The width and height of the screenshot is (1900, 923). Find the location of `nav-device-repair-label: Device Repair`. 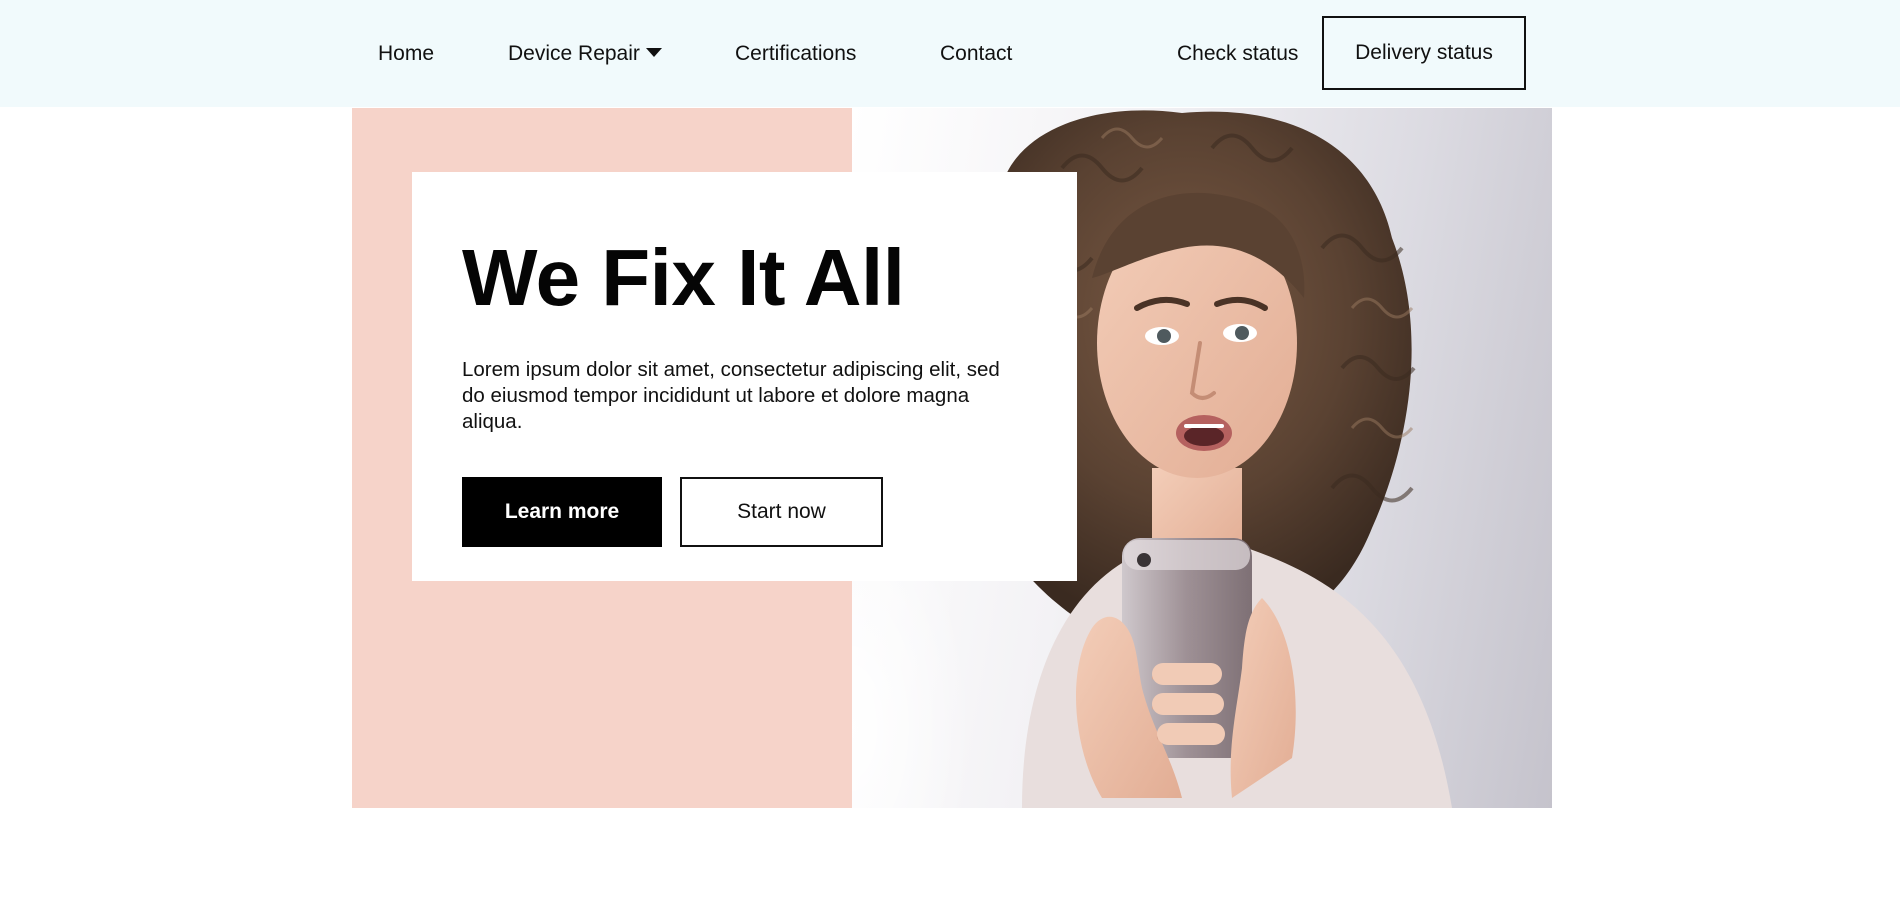

nav-device-repair-label: Device Repair is located at coordinates (574, 53).